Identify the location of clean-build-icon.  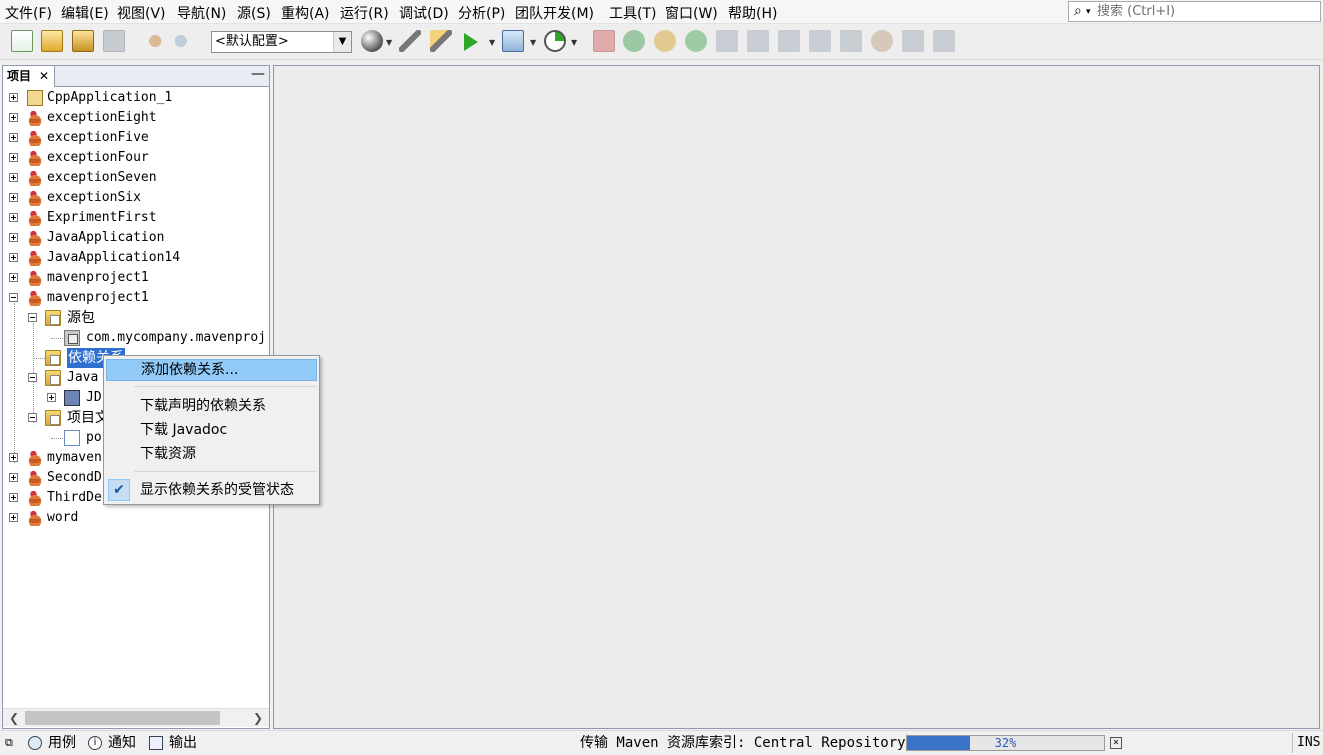
(441, 41).